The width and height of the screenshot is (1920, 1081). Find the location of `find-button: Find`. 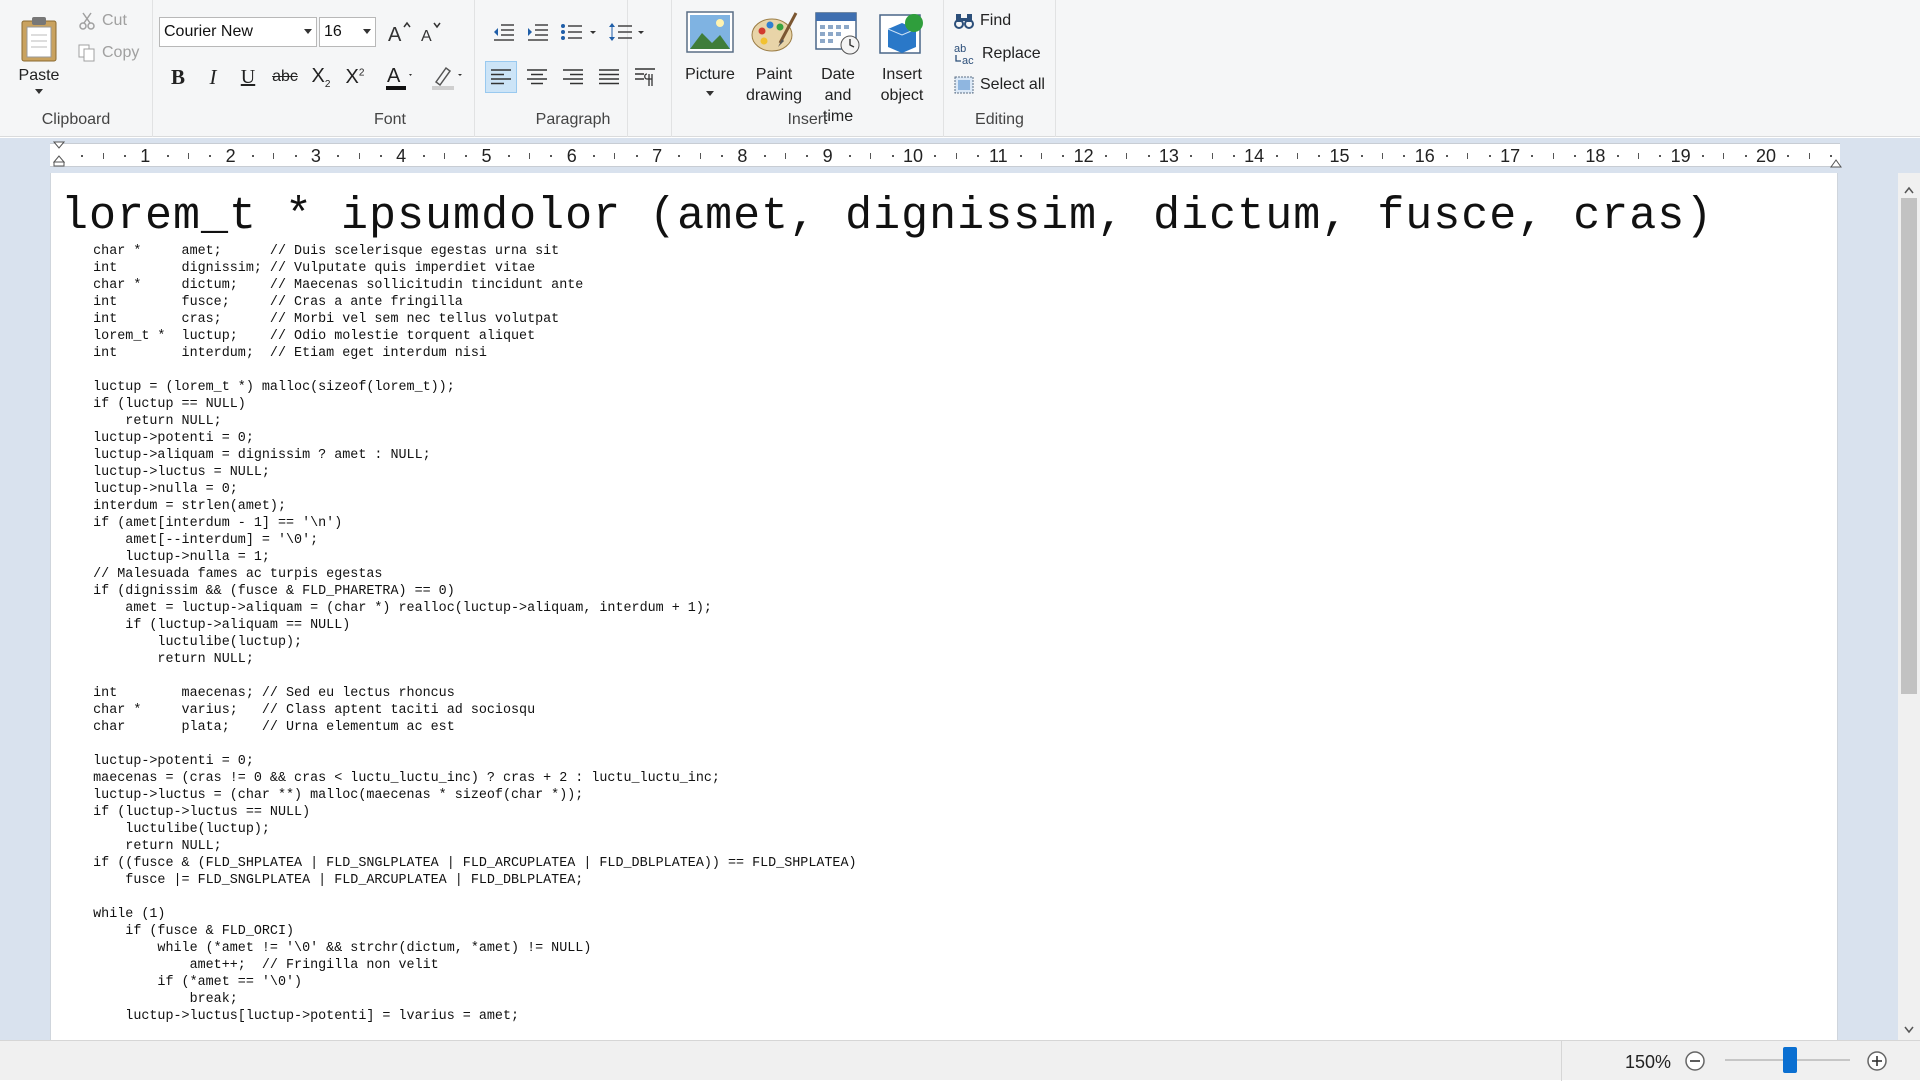

find-button: Find is located at coordinates (982, 21).